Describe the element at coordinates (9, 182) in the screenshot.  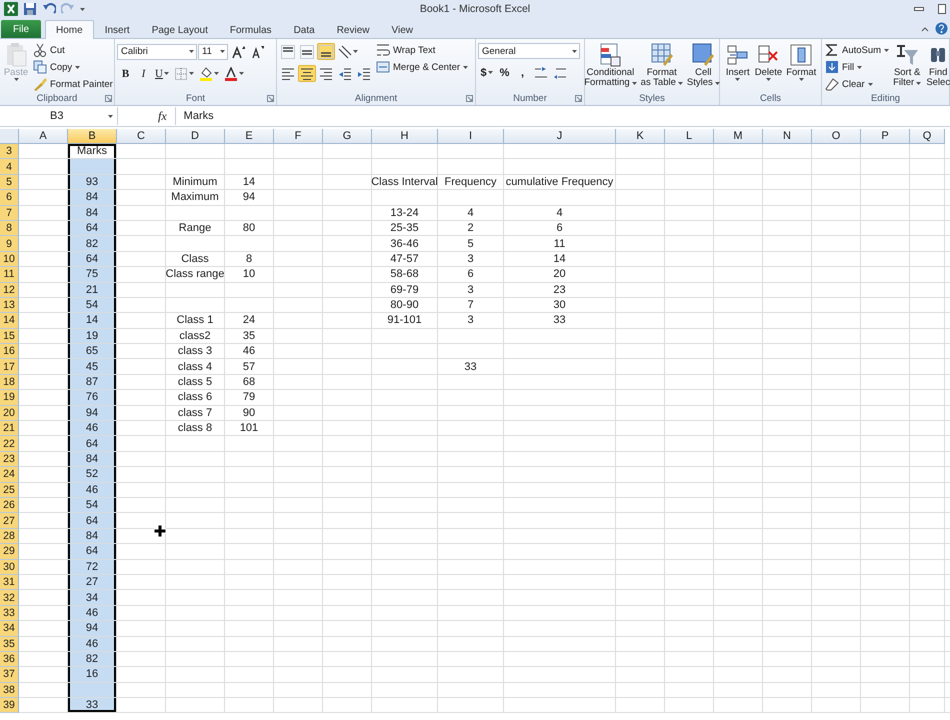
I see `row-header: 5` at that location.